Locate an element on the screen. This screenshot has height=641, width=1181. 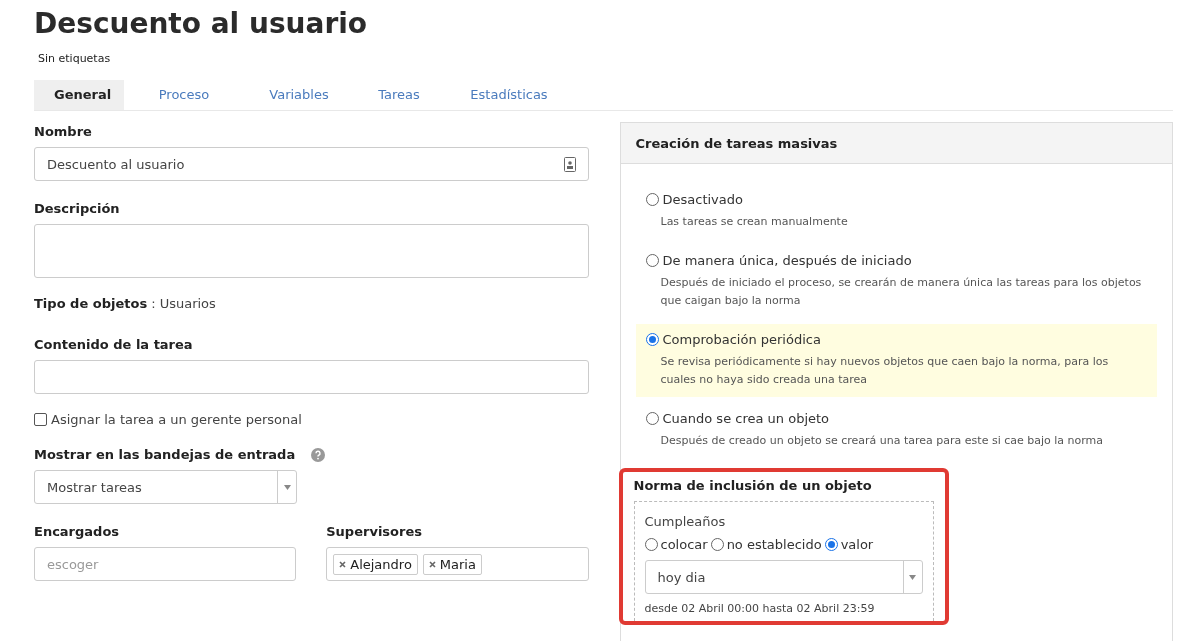
value-select: hoy dia is located at coordinates (783, 577).